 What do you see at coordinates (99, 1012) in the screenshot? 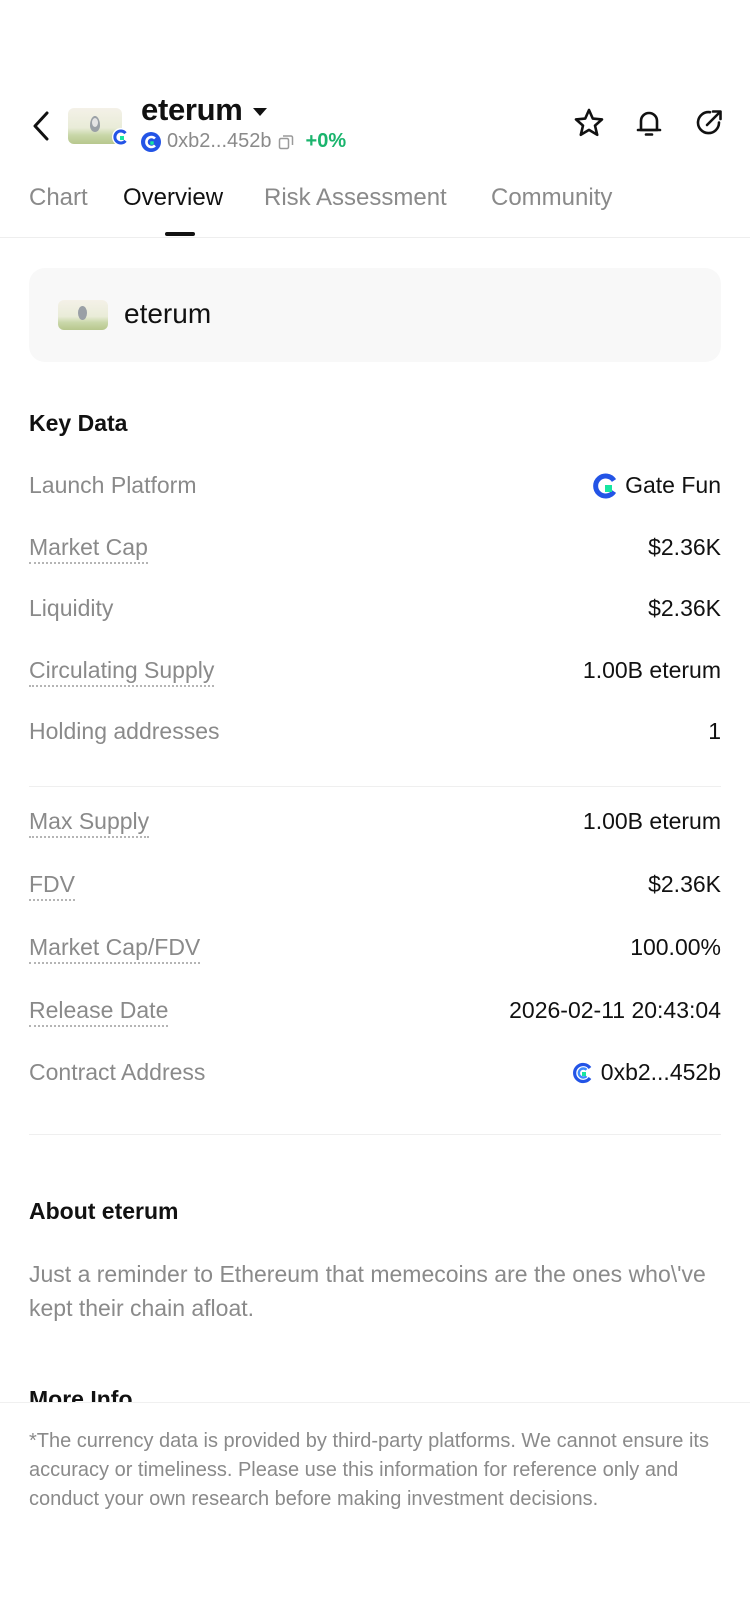
I see `release-date-label: Release Date` at bounding box center [99, 1012].